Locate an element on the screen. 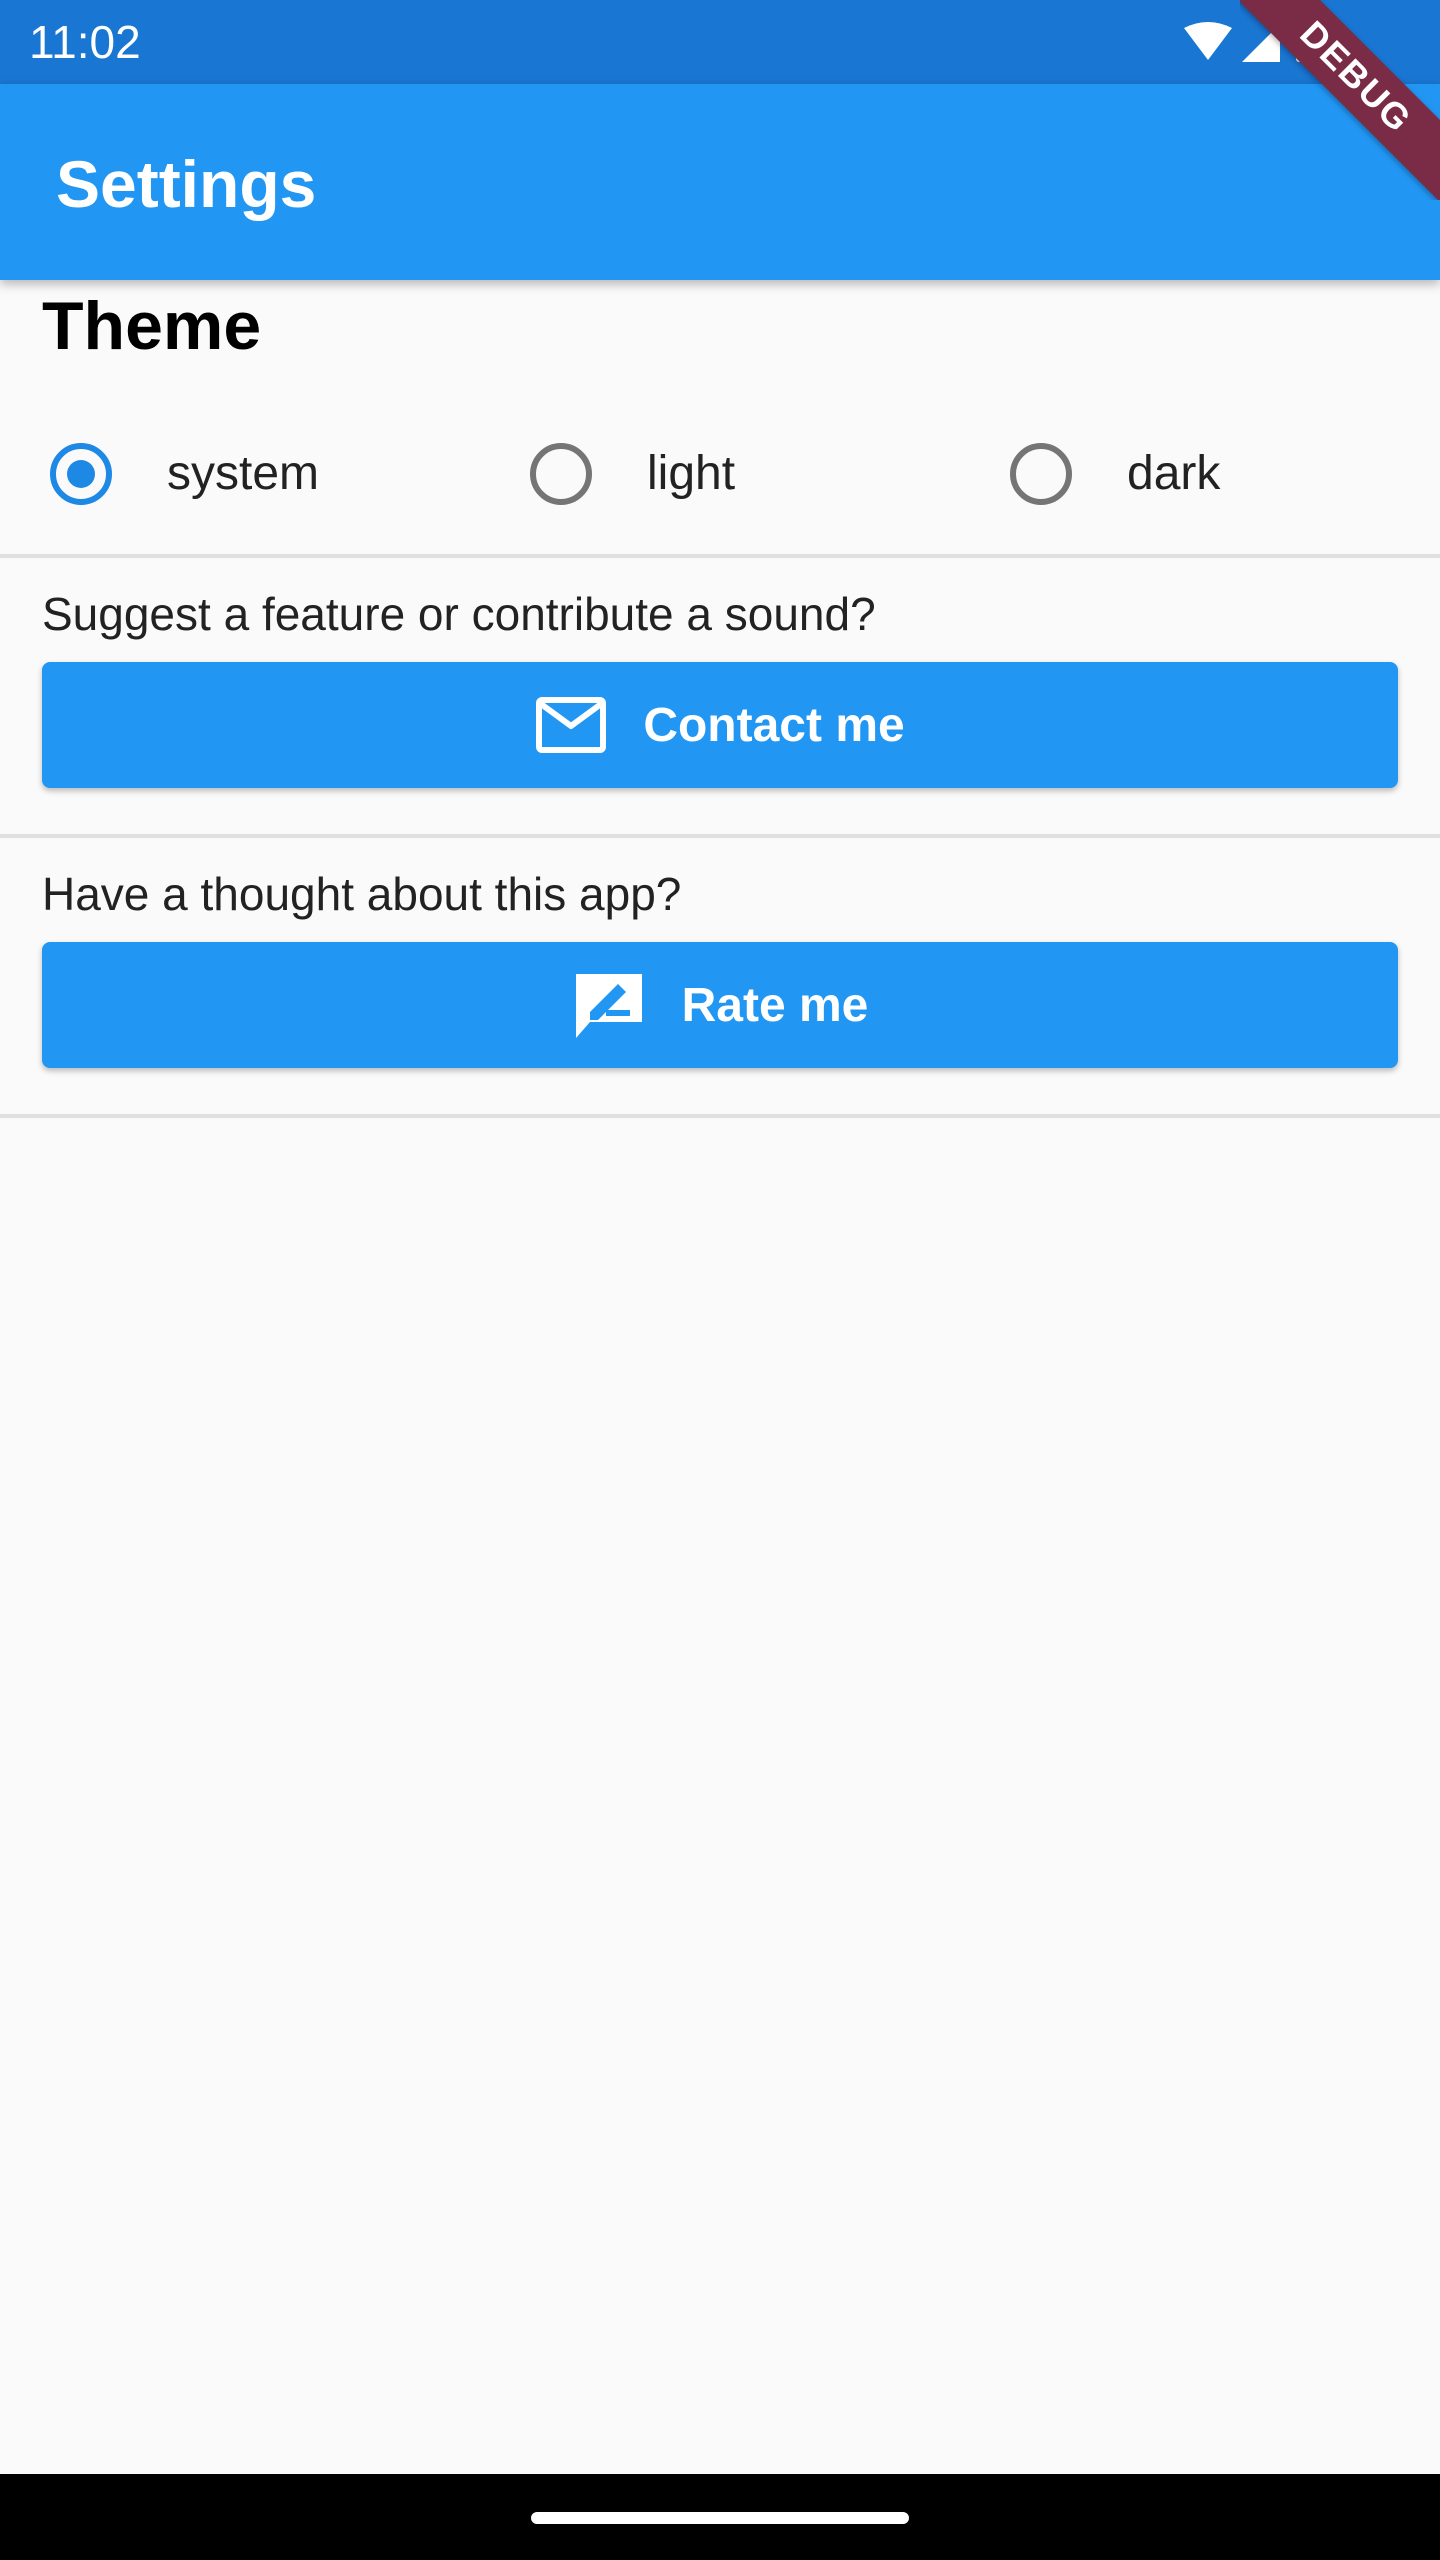 This screenshot has width=1440, height=2560. app-bar: Settings is located at coordinates (720, 182).